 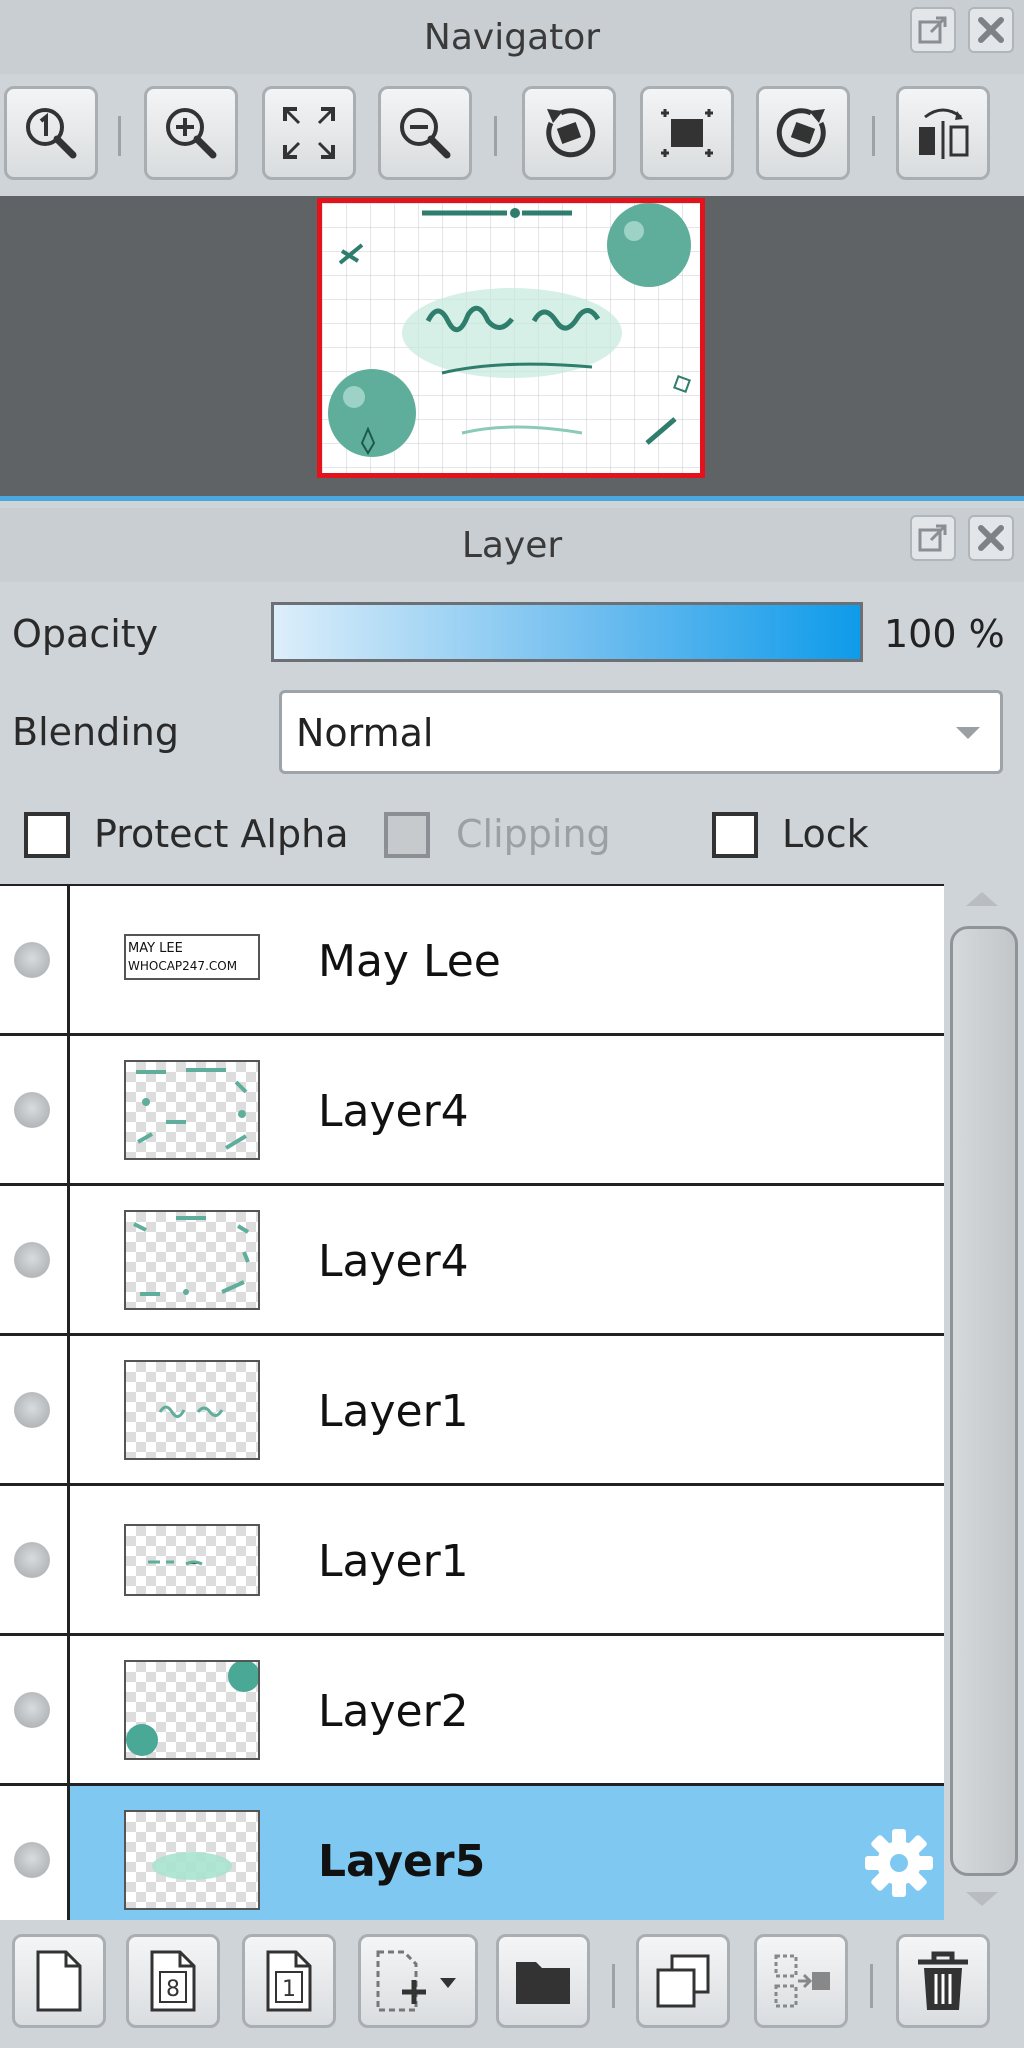 I want to click on rotate-right-button, so click(x=803, y=133).